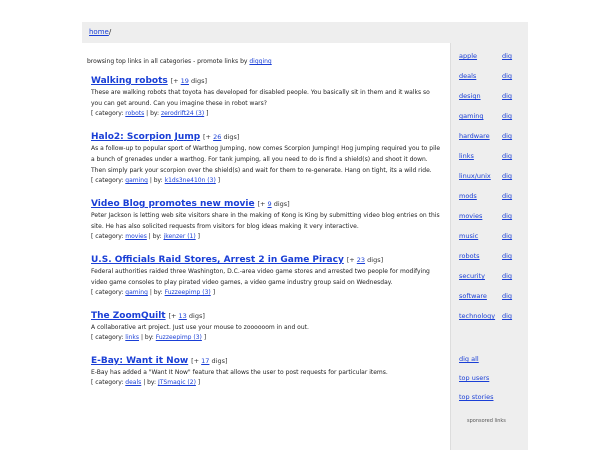 Image resolution: width=600 pixels, height=450 pixels. What do you see at coordinates (472, 276) in the screenshot?
I see `sidebar-category-link: security` at bounding box center [472, 276].